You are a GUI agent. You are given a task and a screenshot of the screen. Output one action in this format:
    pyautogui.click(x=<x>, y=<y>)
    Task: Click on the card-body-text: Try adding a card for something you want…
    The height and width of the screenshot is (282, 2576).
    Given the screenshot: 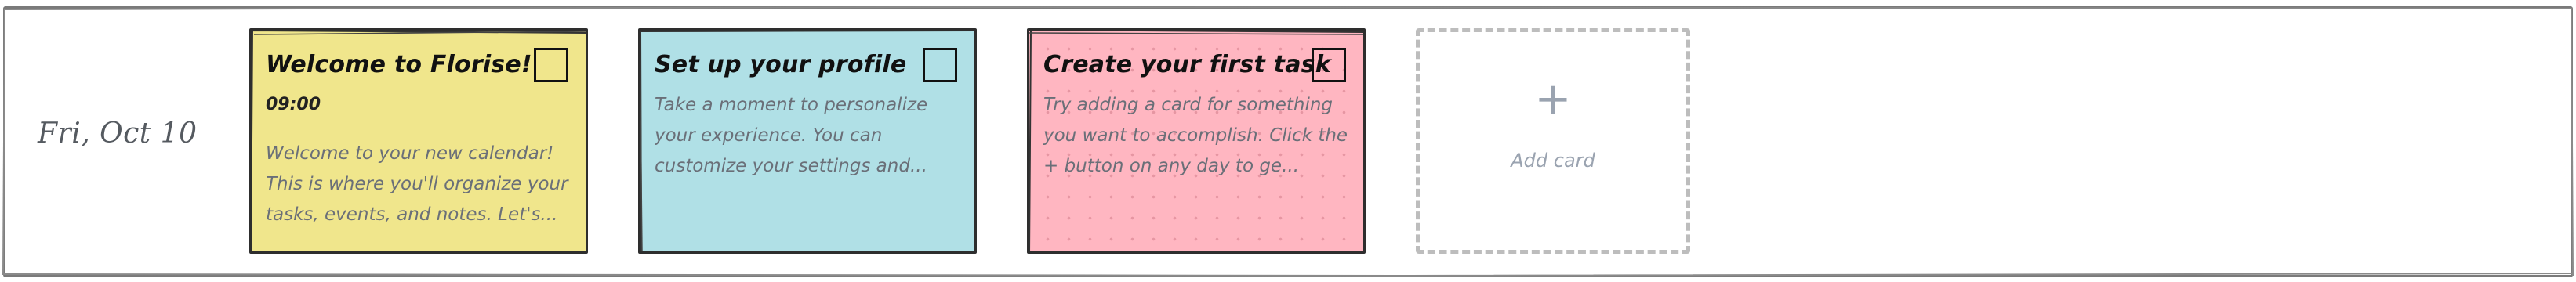 What is the action you would take?
    pyautogui.click(x=1196, y=135)
    